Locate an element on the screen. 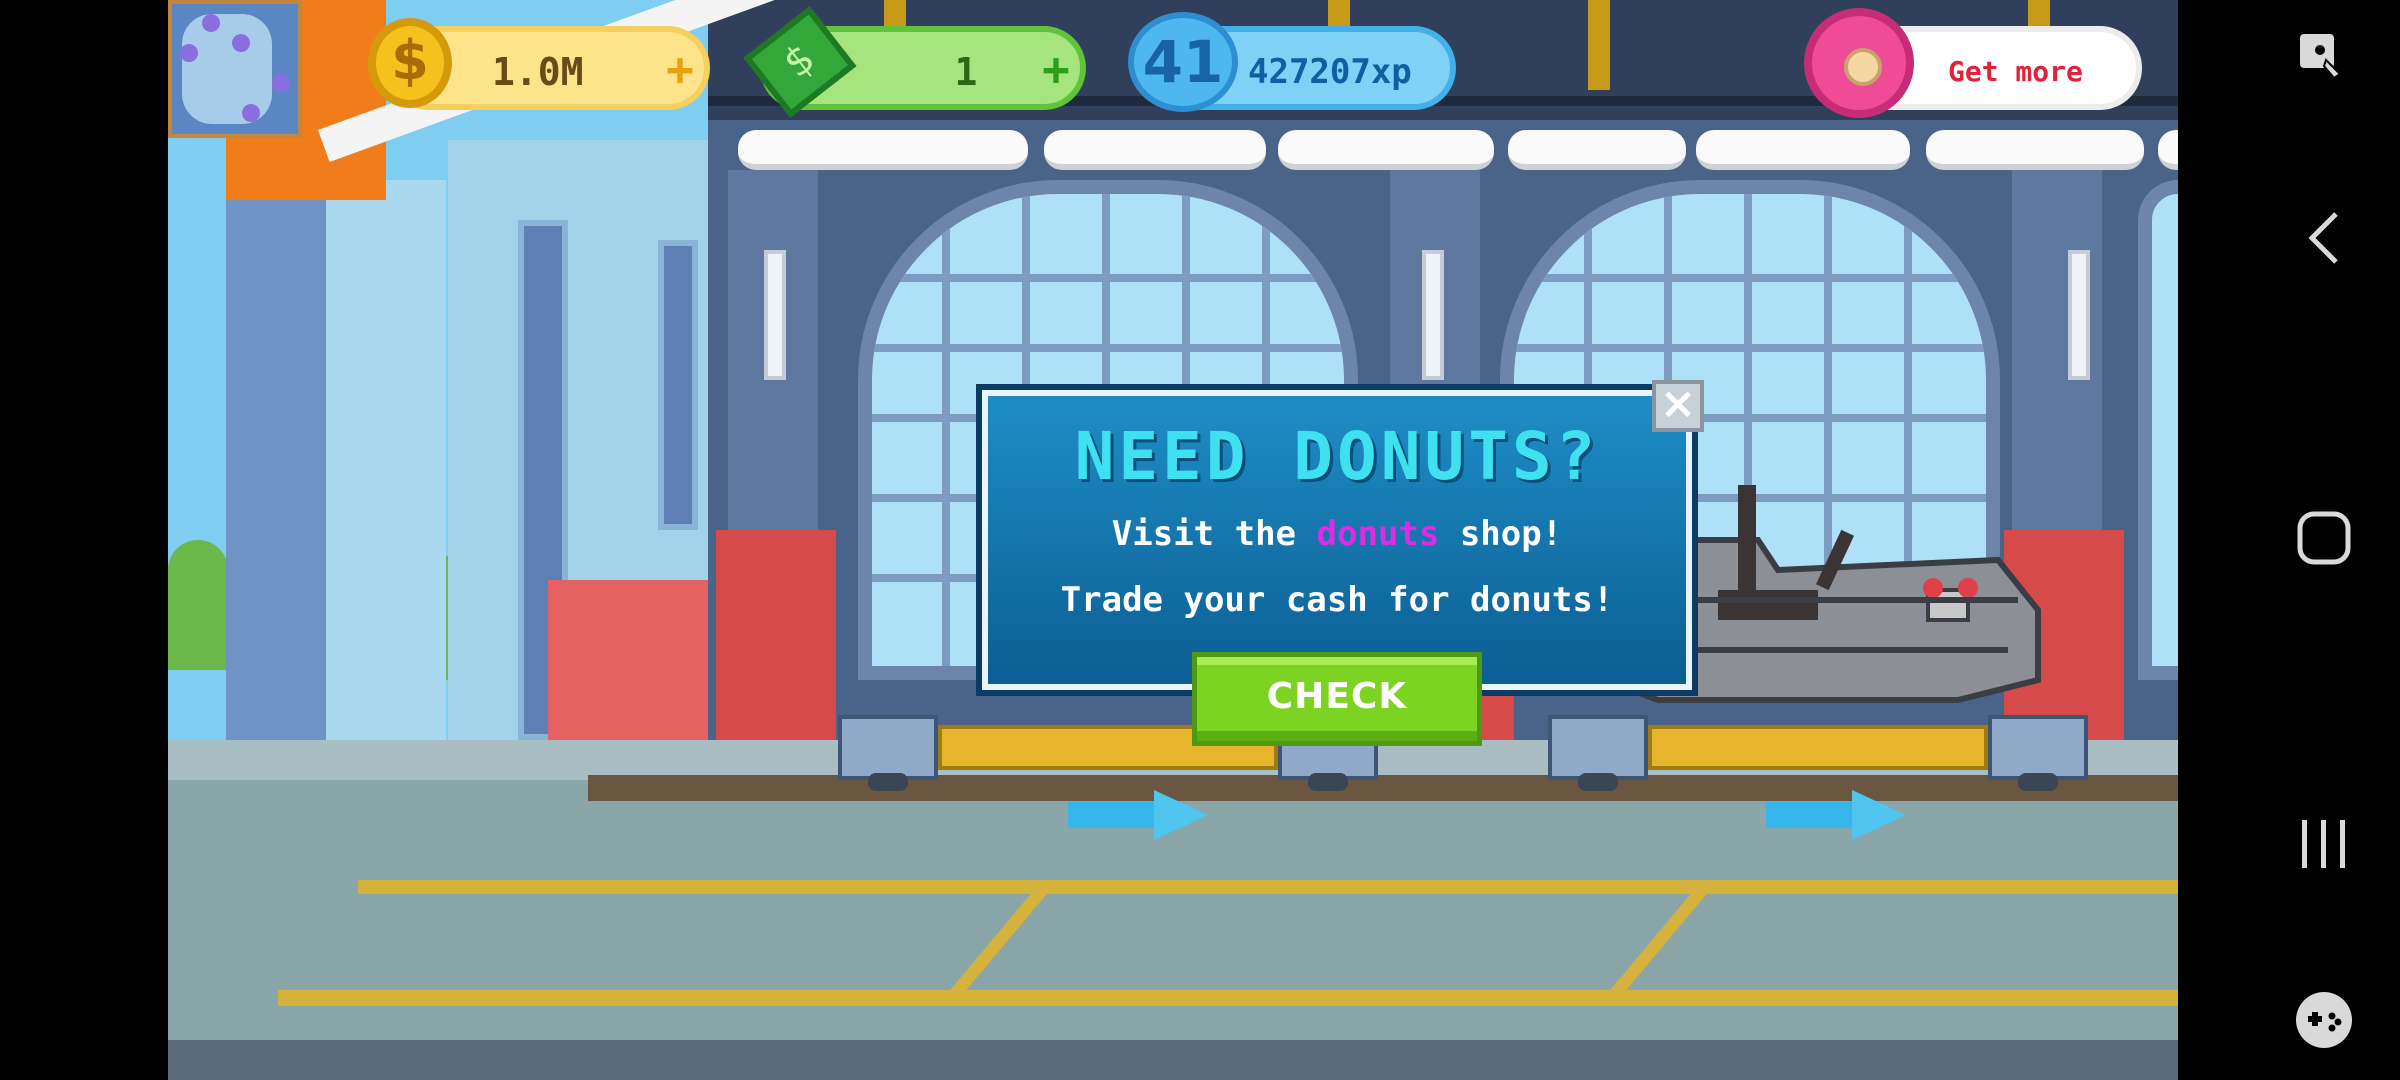  player-avatar is located at coordinates (235, 69).